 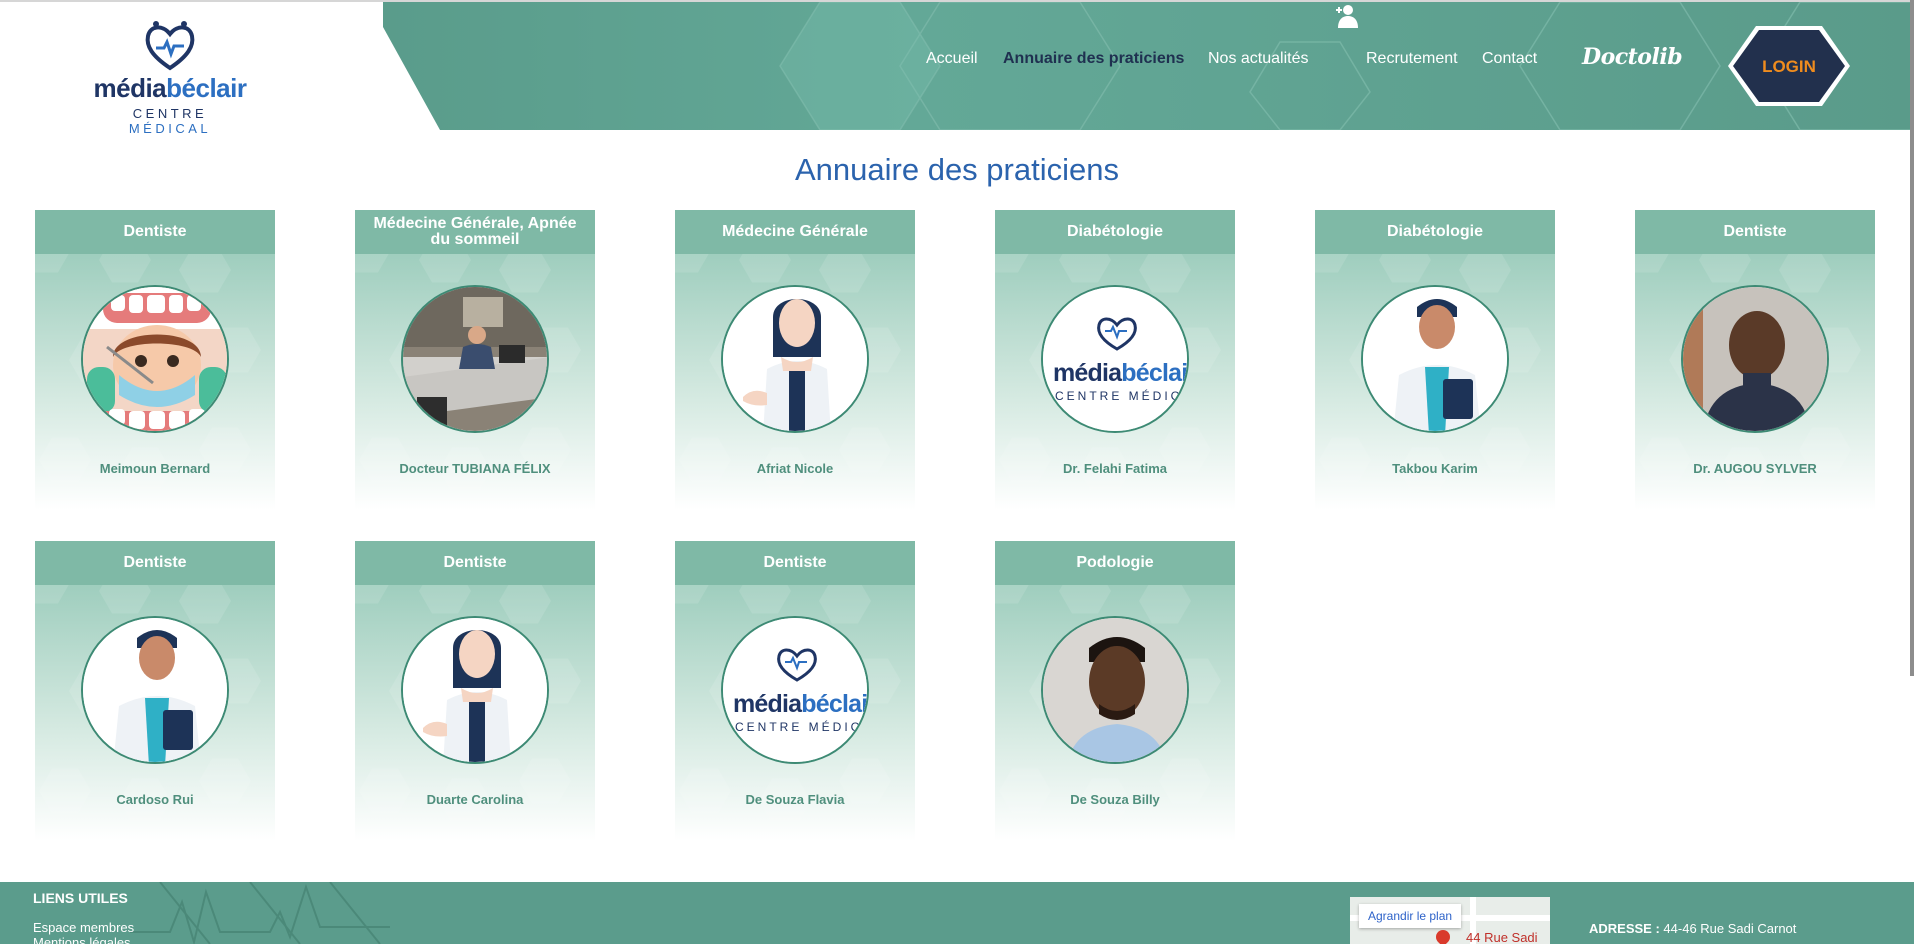 What do you see at coordinates (155, 468) in the screenshot?
I see `card-name: Meimoun Bernard` at bounding box center [155, 468].